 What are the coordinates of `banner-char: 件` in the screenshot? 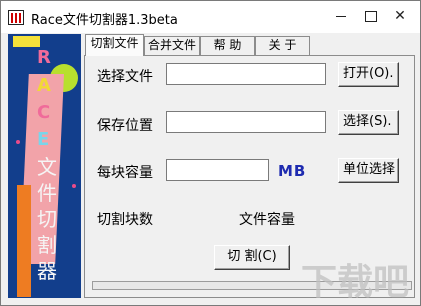 It's located at (47, 193).